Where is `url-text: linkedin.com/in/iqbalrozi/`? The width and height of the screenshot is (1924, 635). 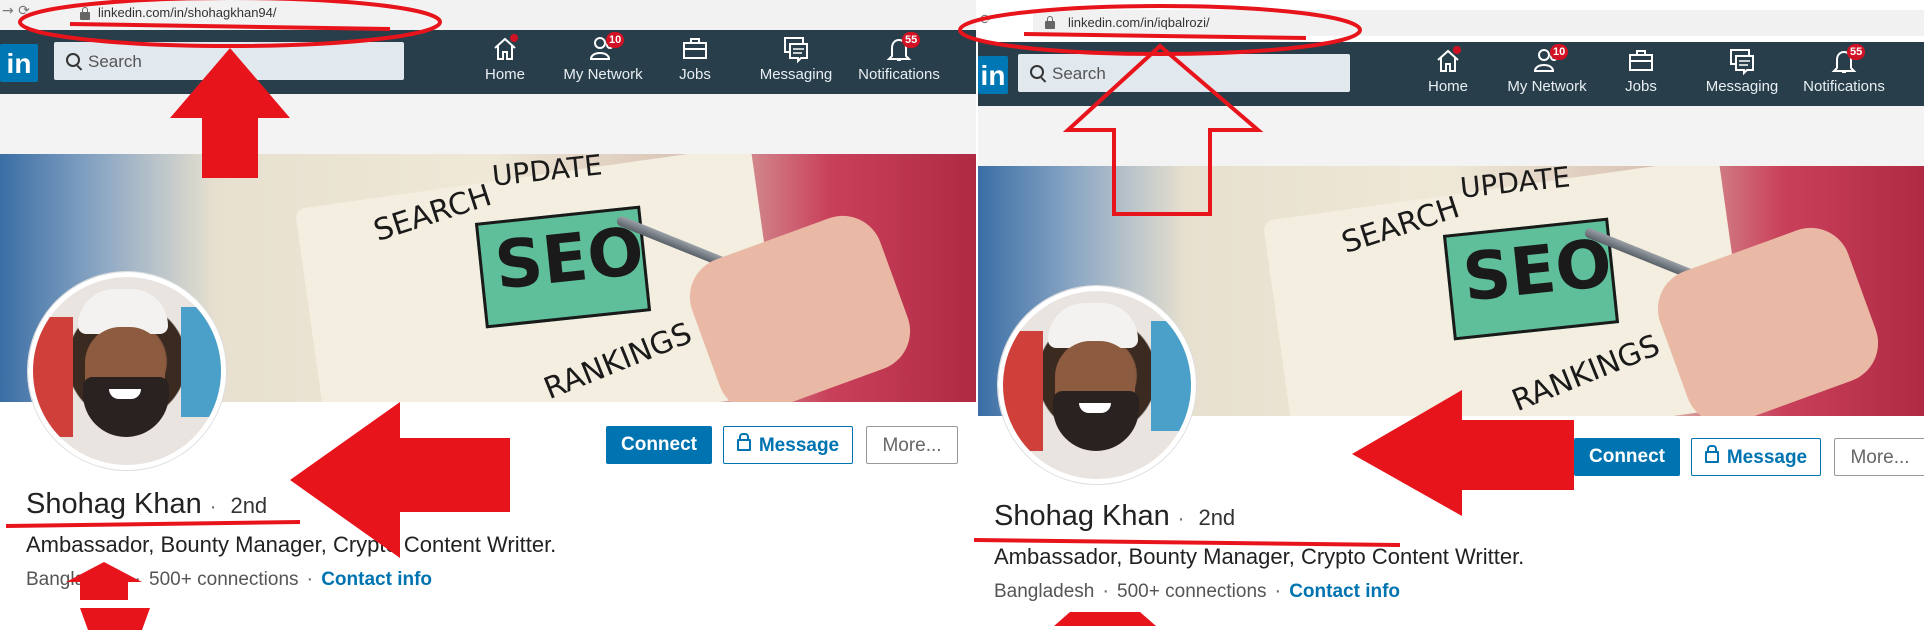
url-text: linkedin.com/in/iqbalrozi/ is located at coordinates (1139, 22).